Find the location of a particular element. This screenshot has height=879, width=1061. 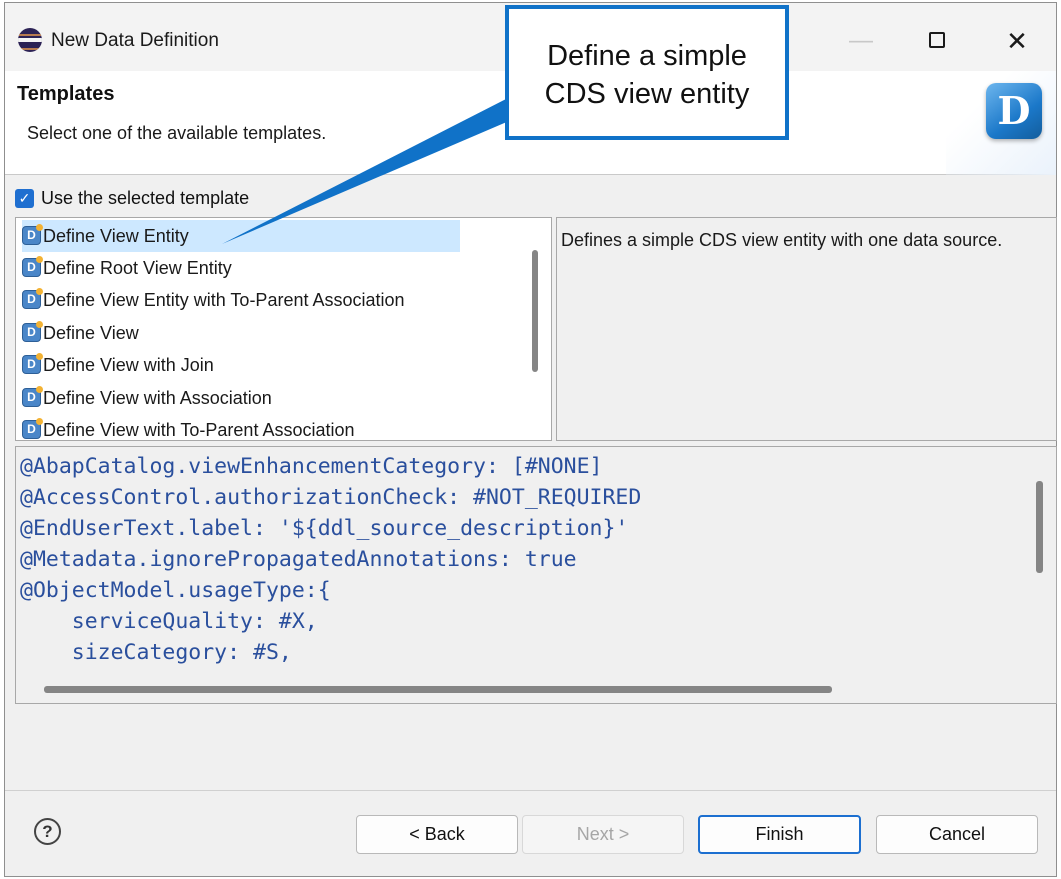

eclipse-app-icon is located at coordinates (30, 40).